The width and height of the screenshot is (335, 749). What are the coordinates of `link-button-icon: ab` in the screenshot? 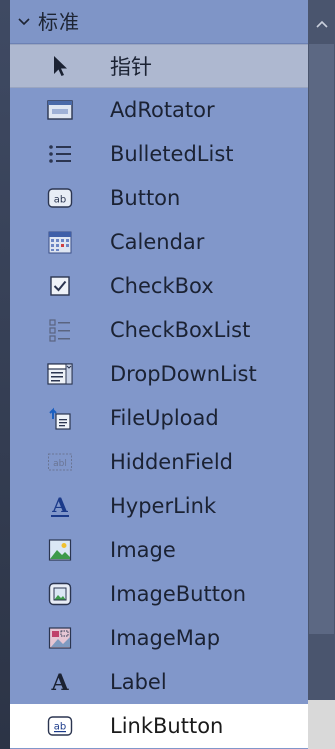 It's located at (60, 726).